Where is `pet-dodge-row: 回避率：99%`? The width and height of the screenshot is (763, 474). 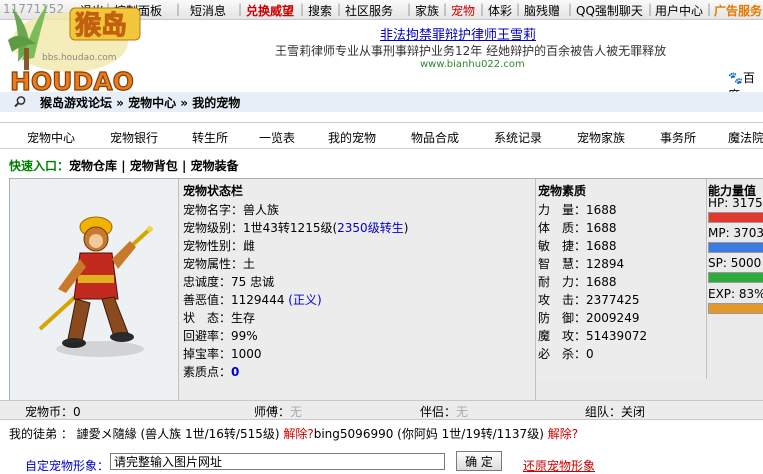
pet-dodge-row: 回避率：99% is located at coordinates (220, 335).